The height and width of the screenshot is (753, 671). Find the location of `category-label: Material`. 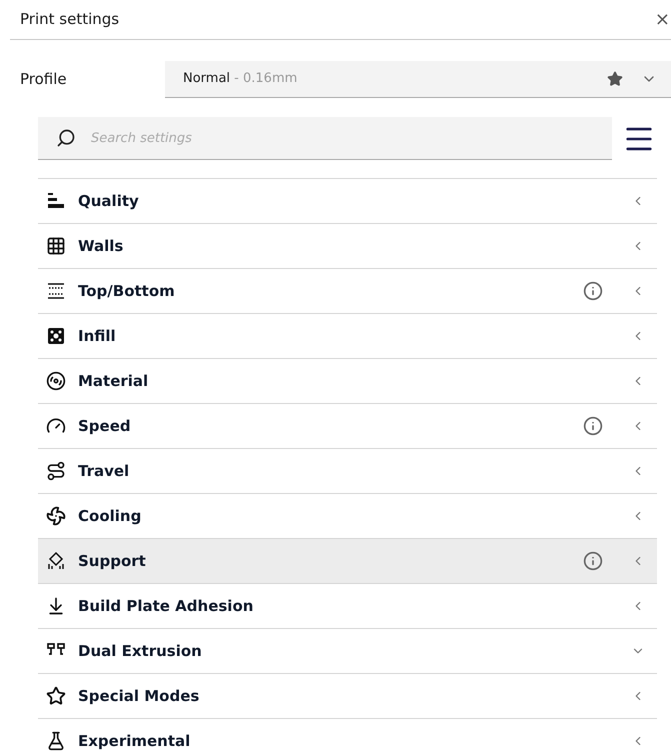

category-label: Material is located at coordinates (113, 381).